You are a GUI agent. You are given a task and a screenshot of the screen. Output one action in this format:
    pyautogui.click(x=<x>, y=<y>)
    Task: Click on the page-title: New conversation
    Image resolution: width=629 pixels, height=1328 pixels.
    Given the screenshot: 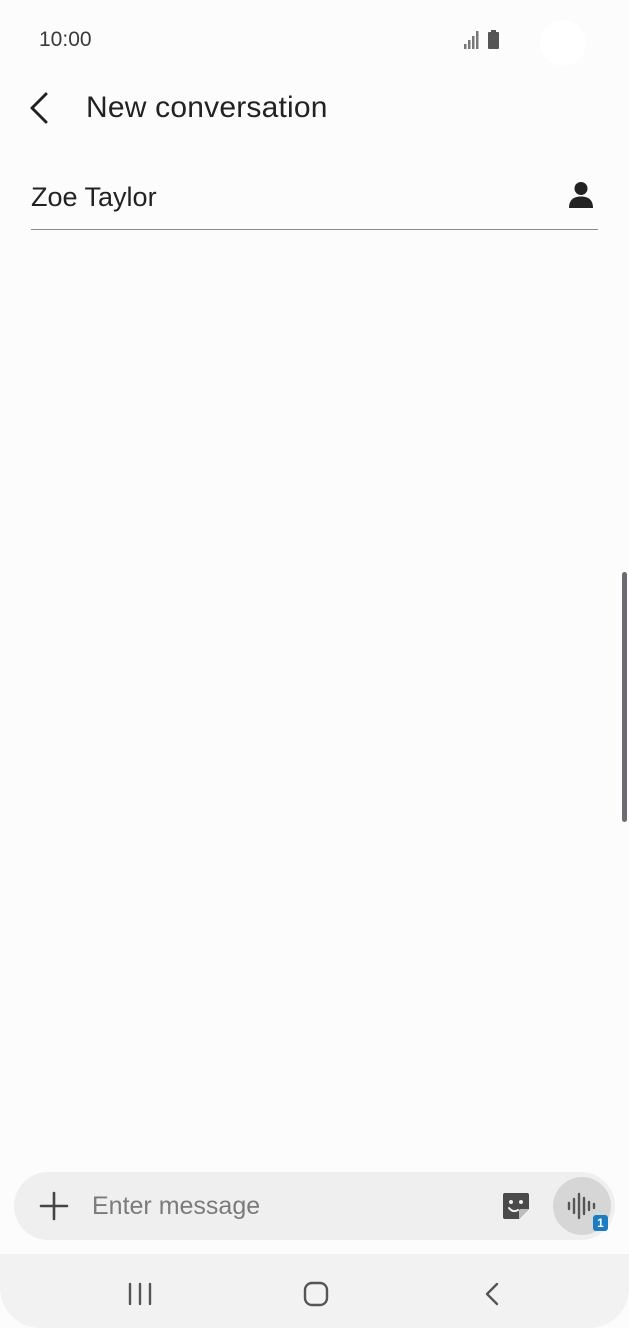 What is the action you would take?
    pyautogui.click(x=207, y=107)
    